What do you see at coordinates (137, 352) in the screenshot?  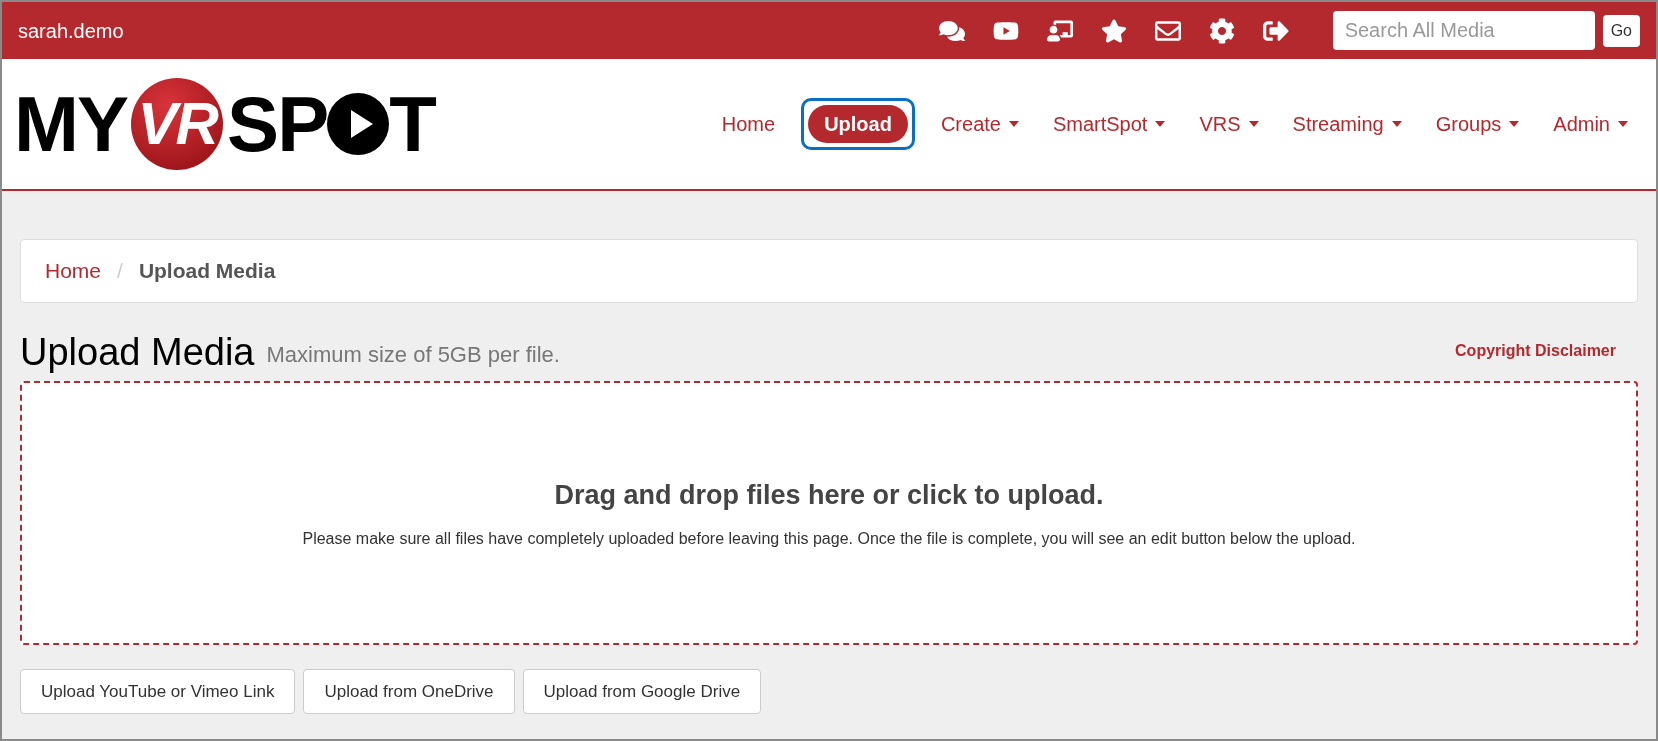 I see `page-title: Upload Media` at bounding box center [137, 352].